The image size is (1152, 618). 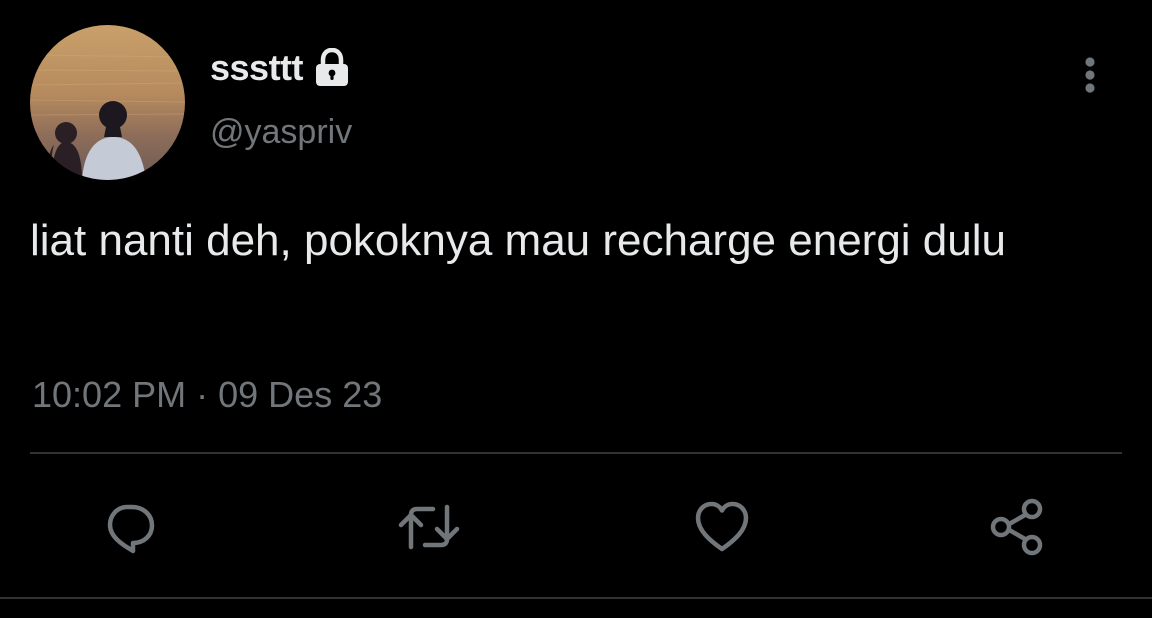 What do you see at coordinates (257, 68) in the screenshot?
I see `display-name: sssttt` at bounding box center [257, 68].